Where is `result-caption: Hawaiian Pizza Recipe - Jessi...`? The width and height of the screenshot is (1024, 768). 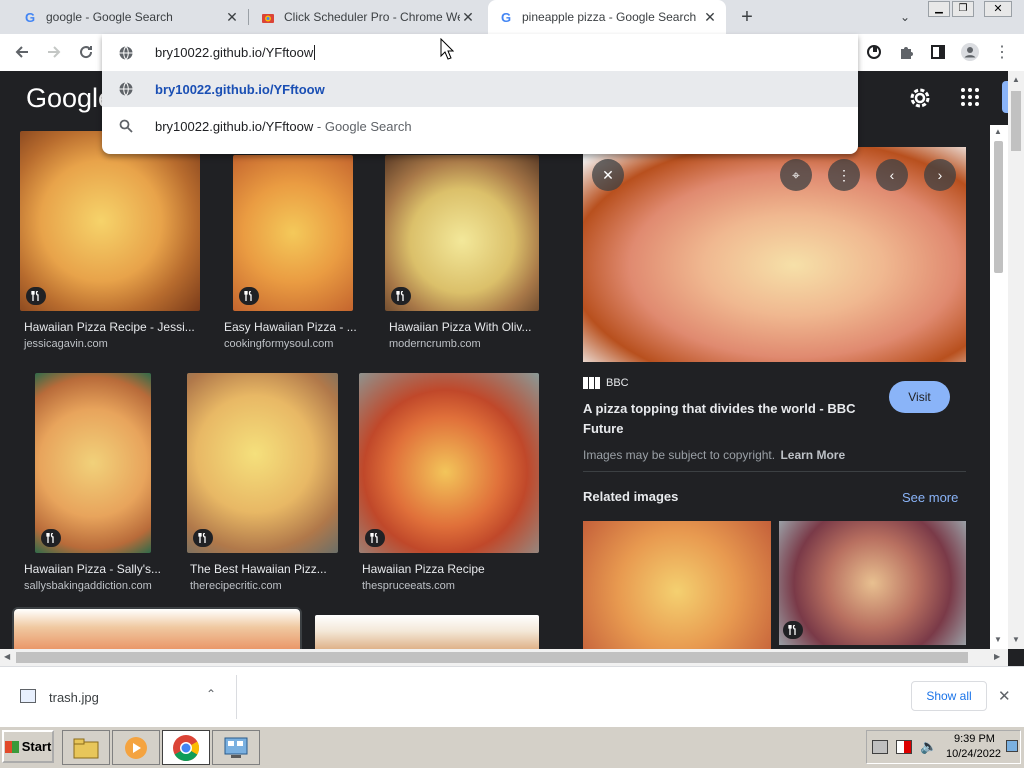
result-caption: Hawaiian Pizza Recipe - Jessi... is located at coordinates (112, 327).